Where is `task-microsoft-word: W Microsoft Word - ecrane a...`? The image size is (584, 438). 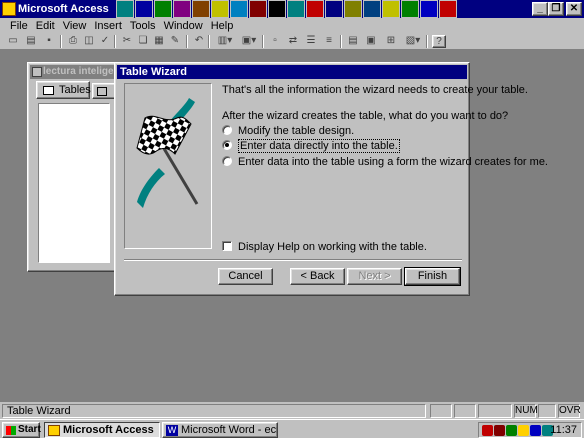
task-microsoft-word: W Microsoft Word - ecrane a... is located at coordinates (220, 430).